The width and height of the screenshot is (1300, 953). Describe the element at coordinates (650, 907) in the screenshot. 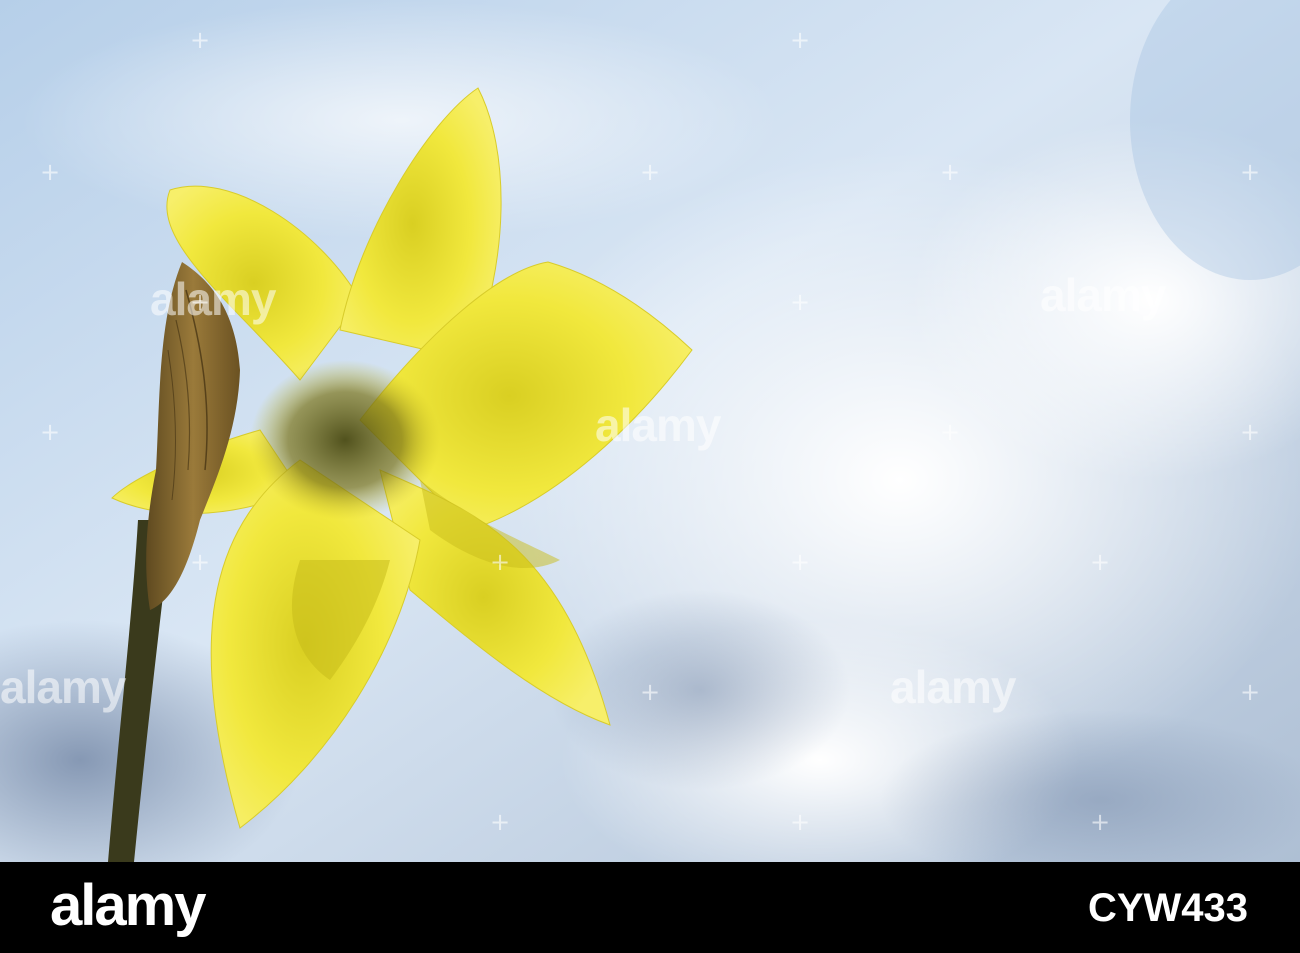

I see `footer-bar: alamy CYW433` at that location.